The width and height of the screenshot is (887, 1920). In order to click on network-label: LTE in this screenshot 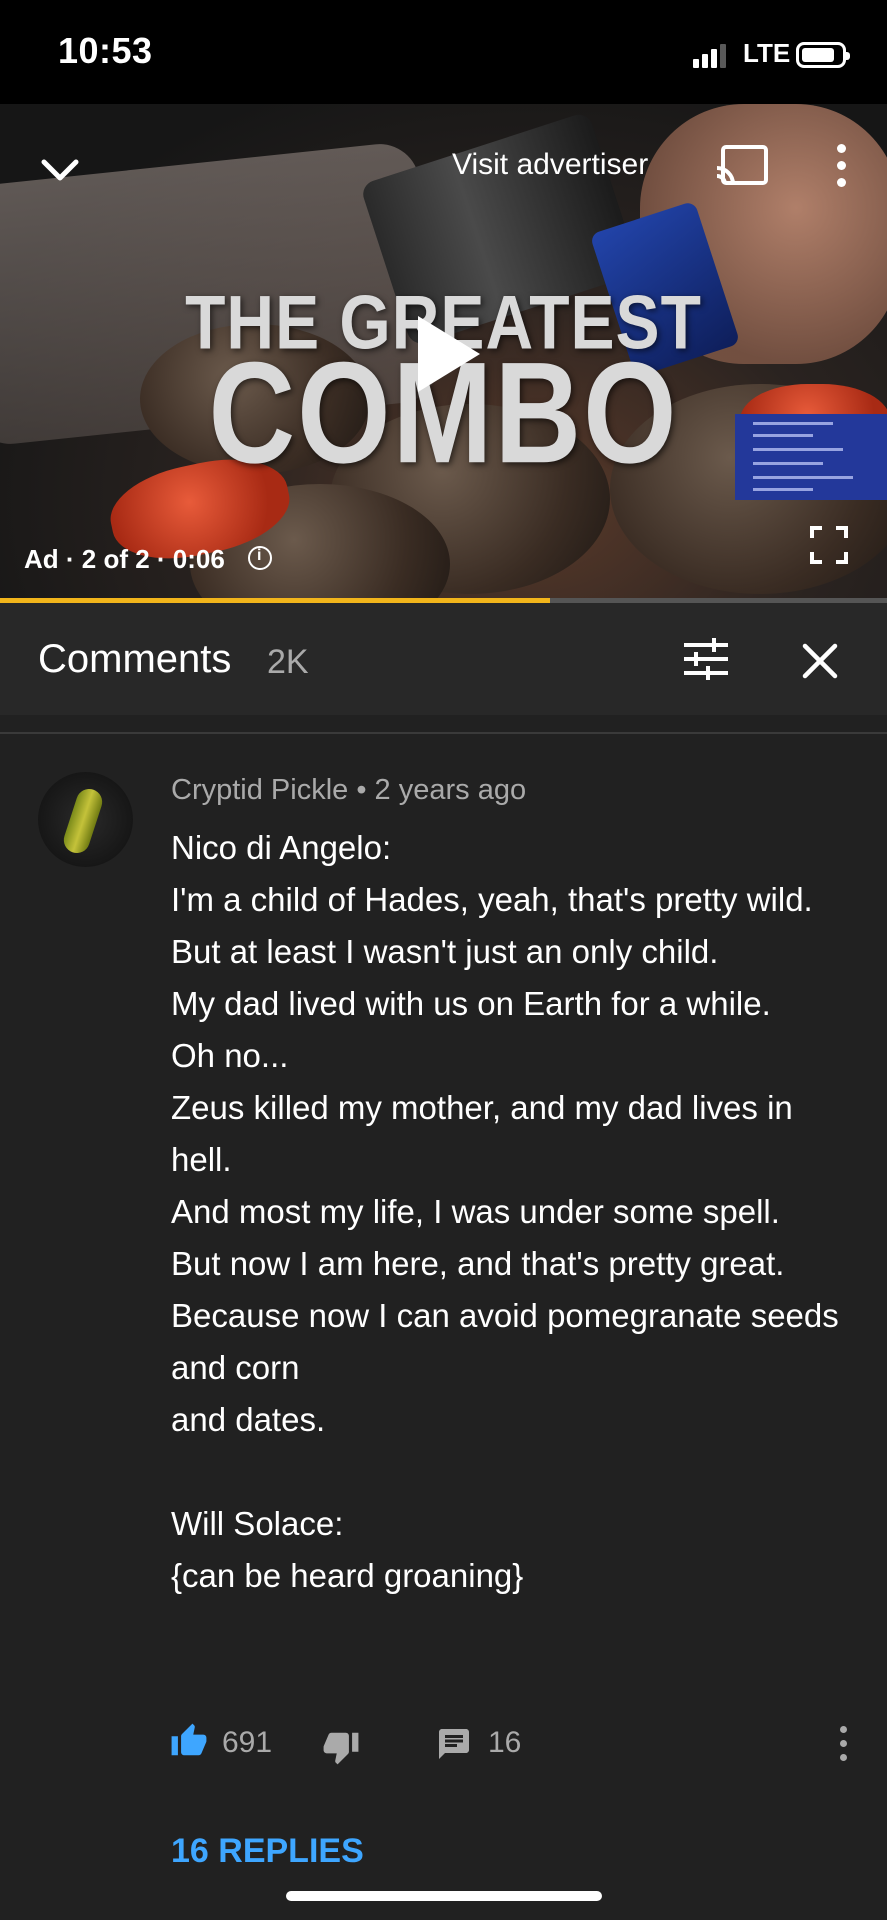, I will do `click(767, 53)`.